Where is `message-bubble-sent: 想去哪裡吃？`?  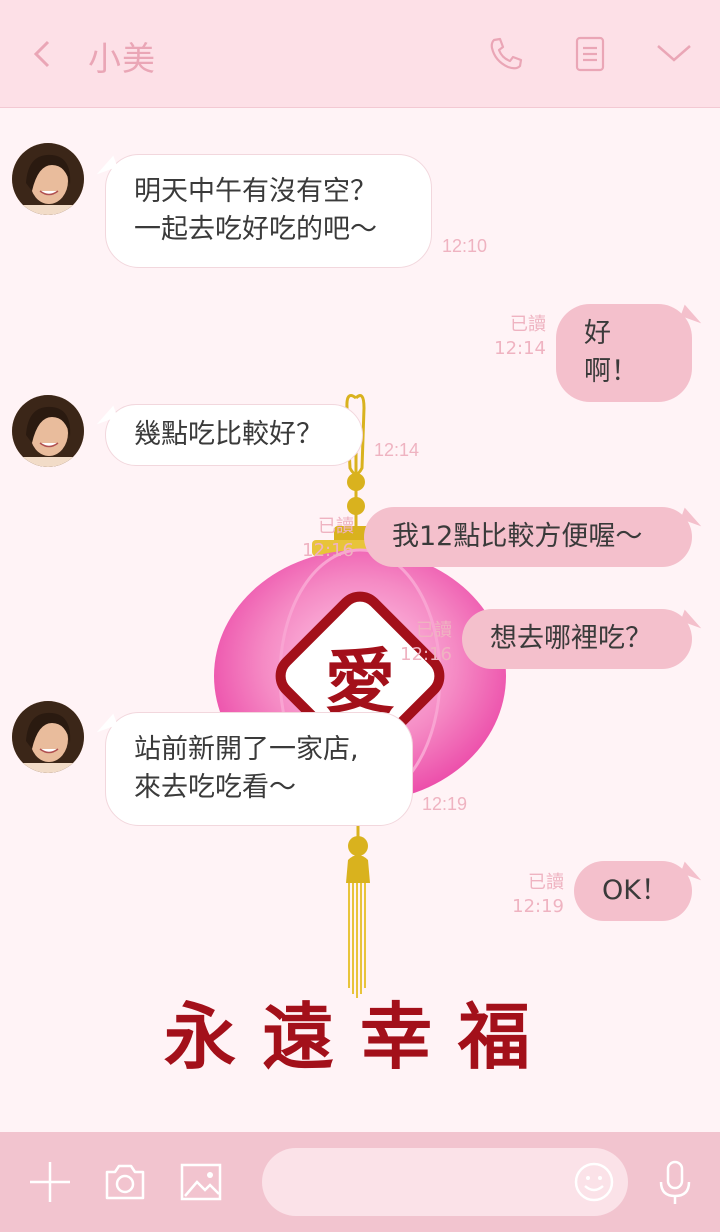
message-bubble-sent: 想去哪裡吃？ is located at coordinates (577, 639).